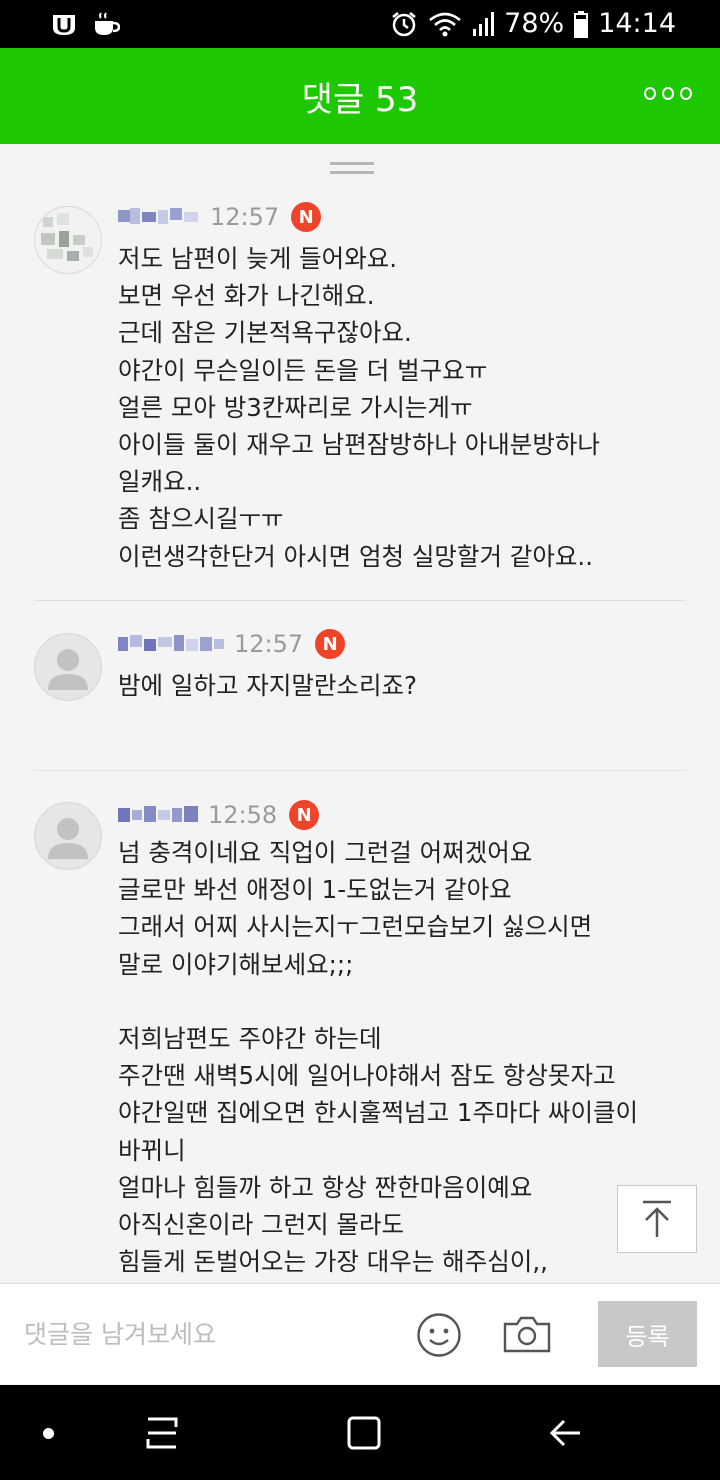 This screenshot has height=1480, width=720. Describe the element at coordinates (268, 685) in the screenshot. I see `comment-text: 밤에 일하고 자지말란소리죠?` at that location.